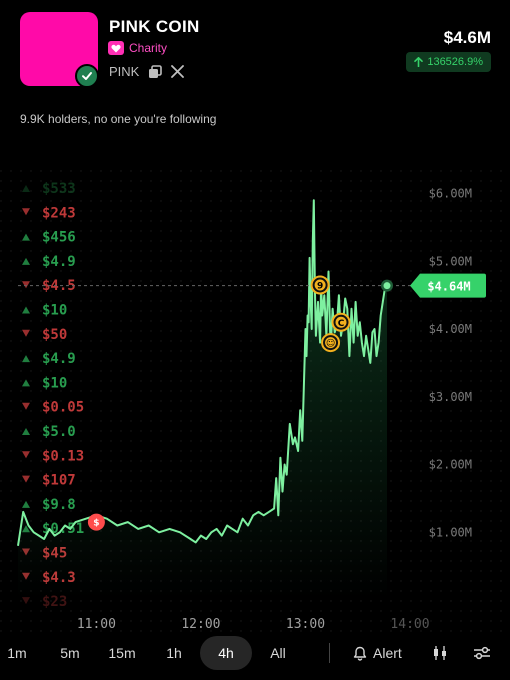 The width and height of the screenshot is (510, 680). I want to click on timeframe-4h: 4h, so click(226, 653).